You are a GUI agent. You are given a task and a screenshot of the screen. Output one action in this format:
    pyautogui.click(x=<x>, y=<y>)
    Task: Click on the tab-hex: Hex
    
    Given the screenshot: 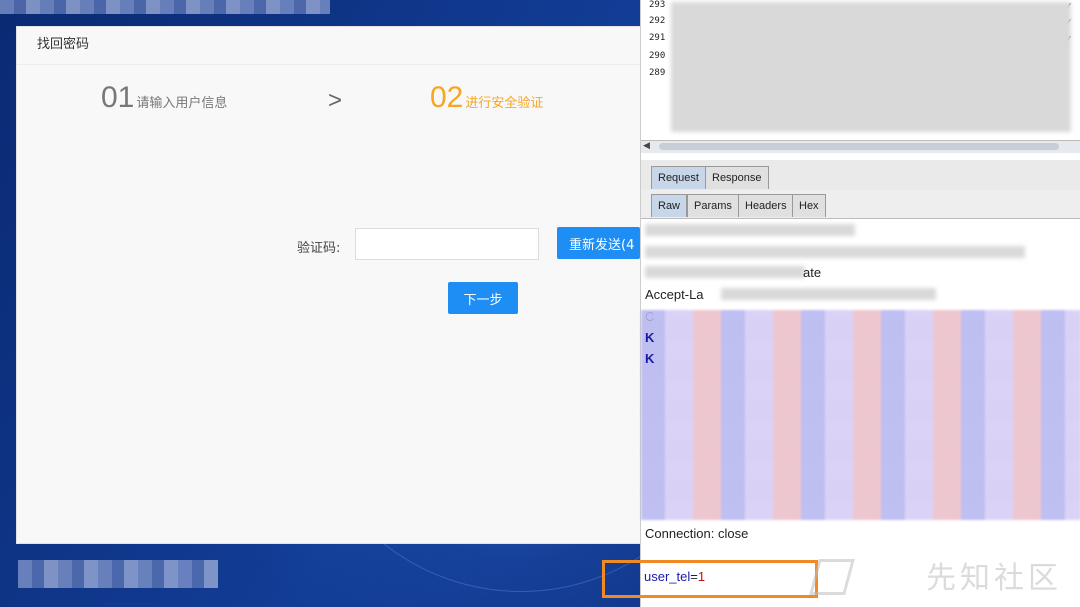 What is the action you would take?
    pyautogui.click(x=809, y=205)
    